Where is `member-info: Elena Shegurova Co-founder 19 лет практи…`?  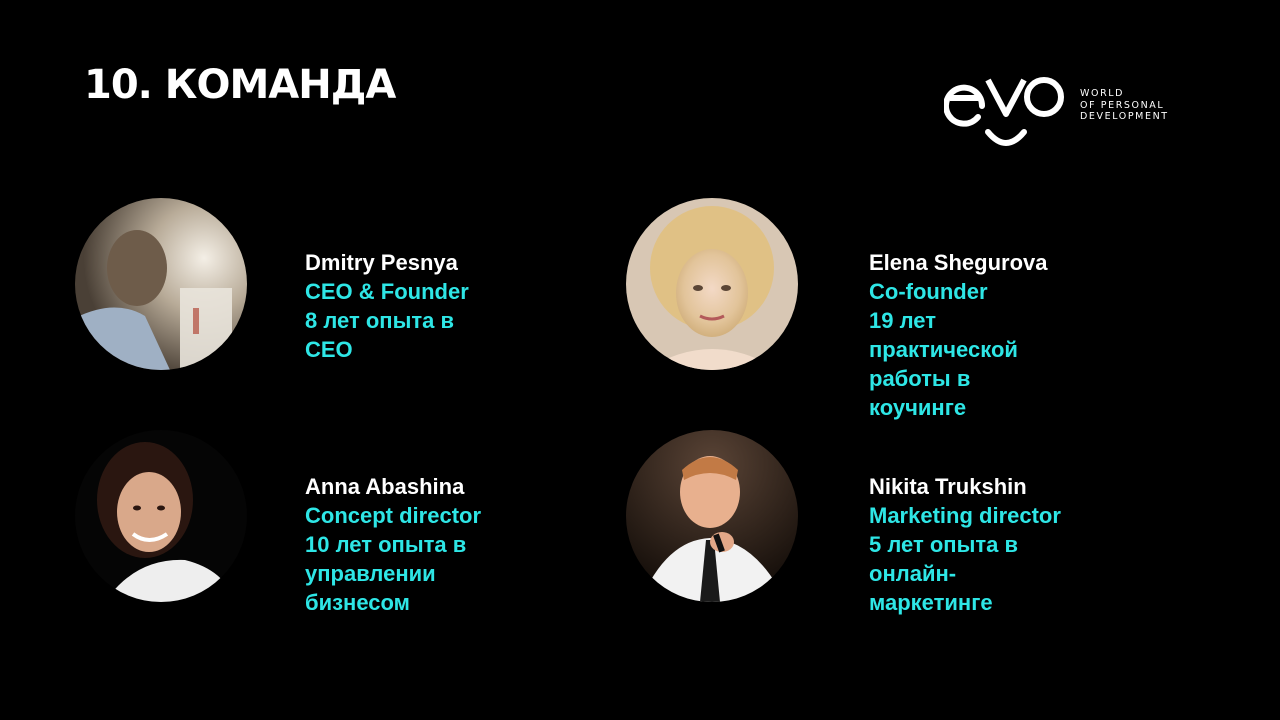
member-info: Elena Shegurova Co-founder 19 лет практи… is located at coordinates (958, 335).